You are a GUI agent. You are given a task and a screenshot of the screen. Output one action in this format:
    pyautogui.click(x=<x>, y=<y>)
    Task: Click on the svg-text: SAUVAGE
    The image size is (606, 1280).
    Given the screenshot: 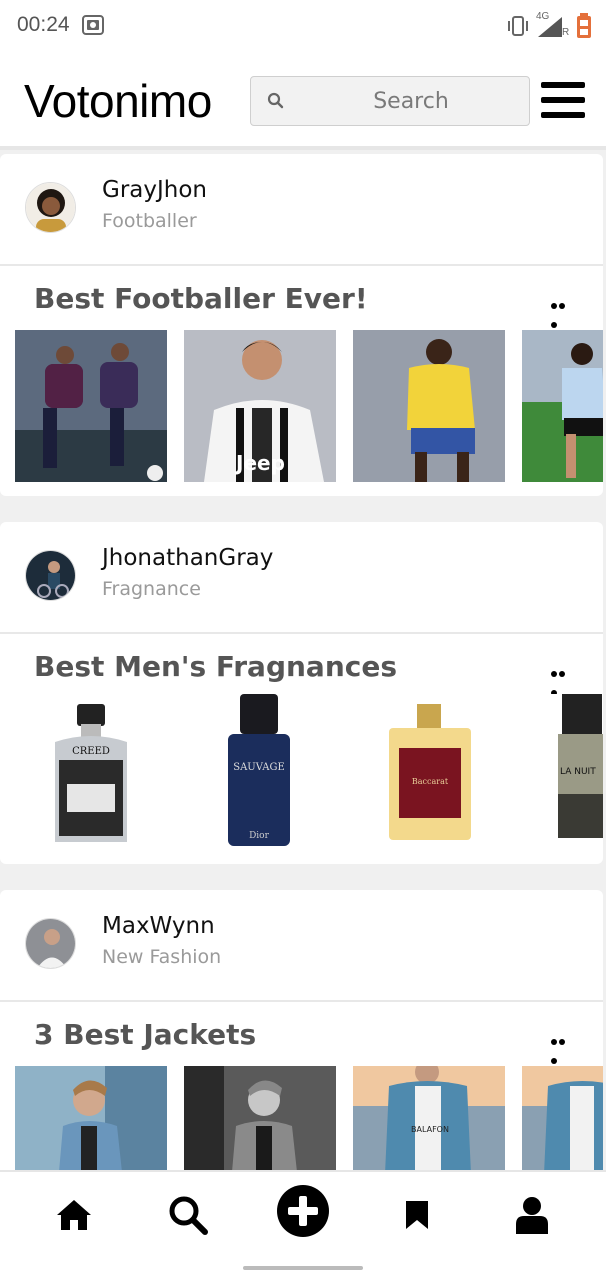 What is the action you would take?
    pyautogui.click(x=259, y=767)
    